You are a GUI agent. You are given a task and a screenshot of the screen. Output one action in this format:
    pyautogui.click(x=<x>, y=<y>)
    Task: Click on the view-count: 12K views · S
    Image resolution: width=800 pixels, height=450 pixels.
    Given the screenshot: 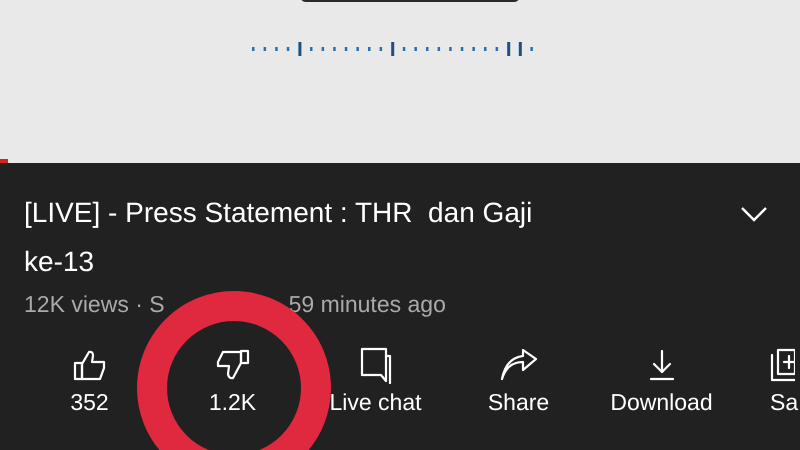 What is the action you would take?
    pyautogui.click(x=94, y=304)
    